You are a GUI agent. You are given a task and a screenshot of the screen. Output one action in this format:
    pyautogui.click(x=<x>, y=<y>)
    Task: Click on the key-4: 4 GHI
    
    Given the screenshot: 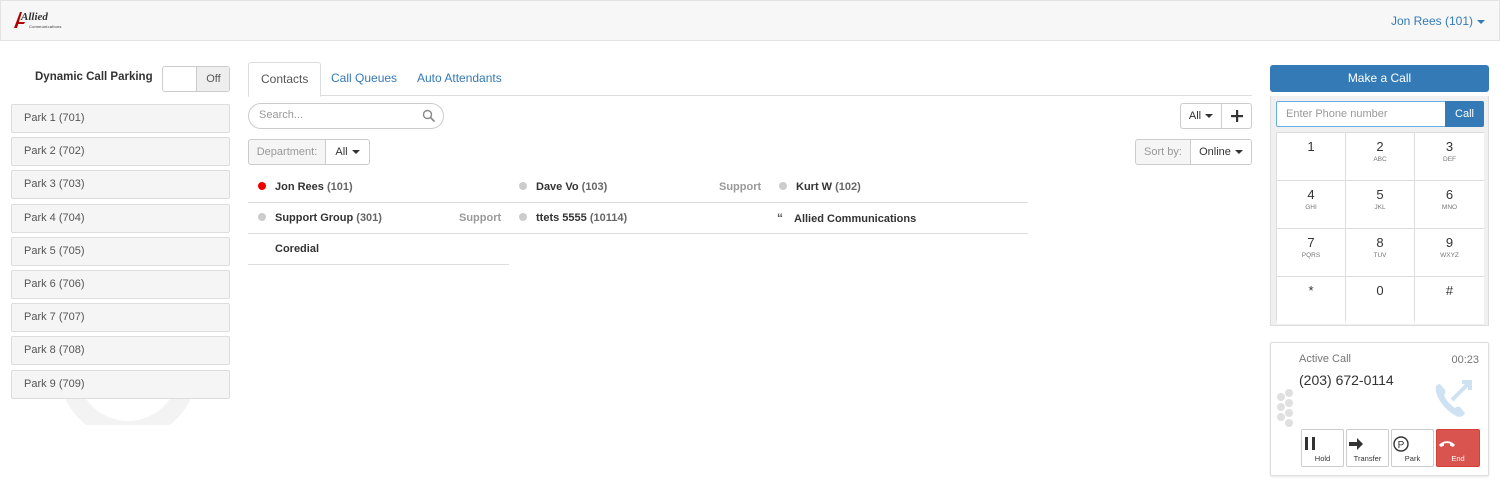 What is the action you would take?
    pyautogui.click(x=1311, y=204)
    